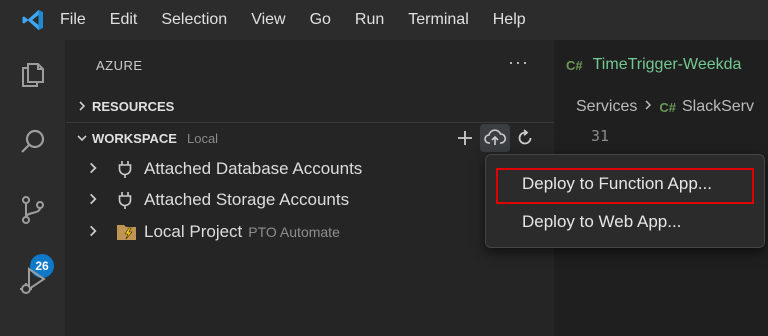 The height and width of the screenshot is (336, 768). Describe the element at coordinates (268, 20) in the screenshot. I see `menu-view: View` at that location.